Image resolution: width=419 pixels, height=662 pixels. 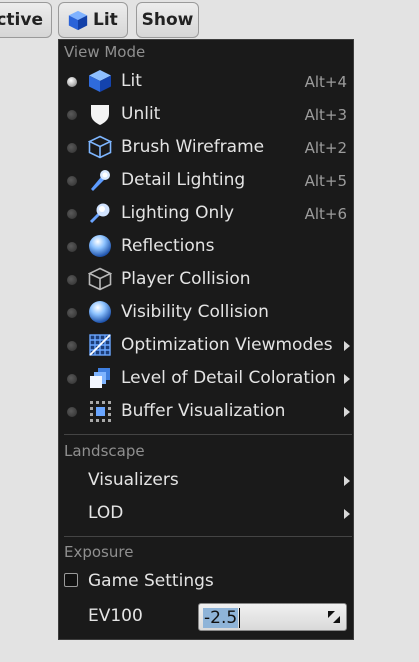 I want to click on menu-item-label: Visibility Collision, so click(x=195, y=312).